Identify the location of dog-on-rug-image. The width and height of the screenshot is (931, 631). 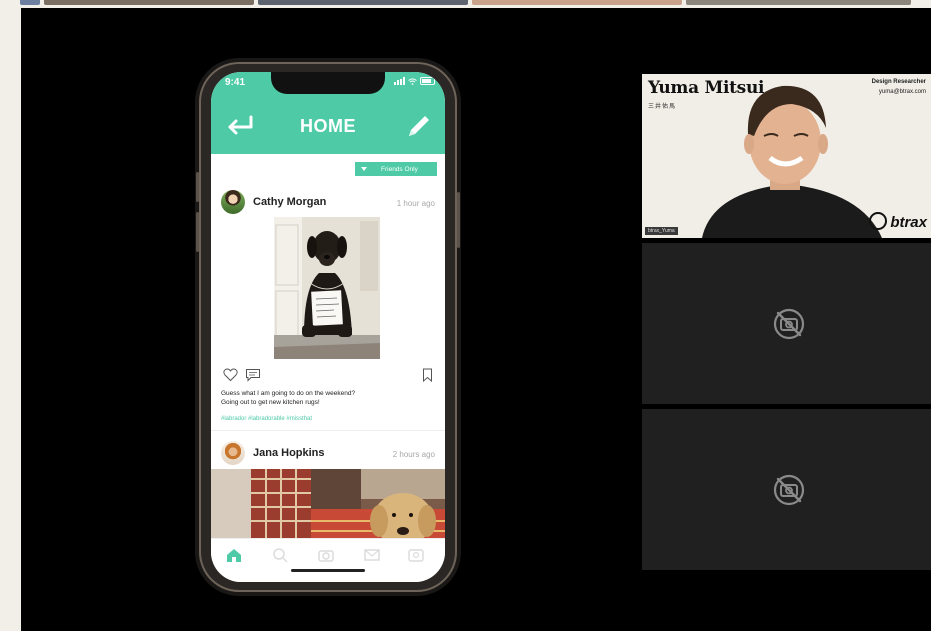
(328, 505).